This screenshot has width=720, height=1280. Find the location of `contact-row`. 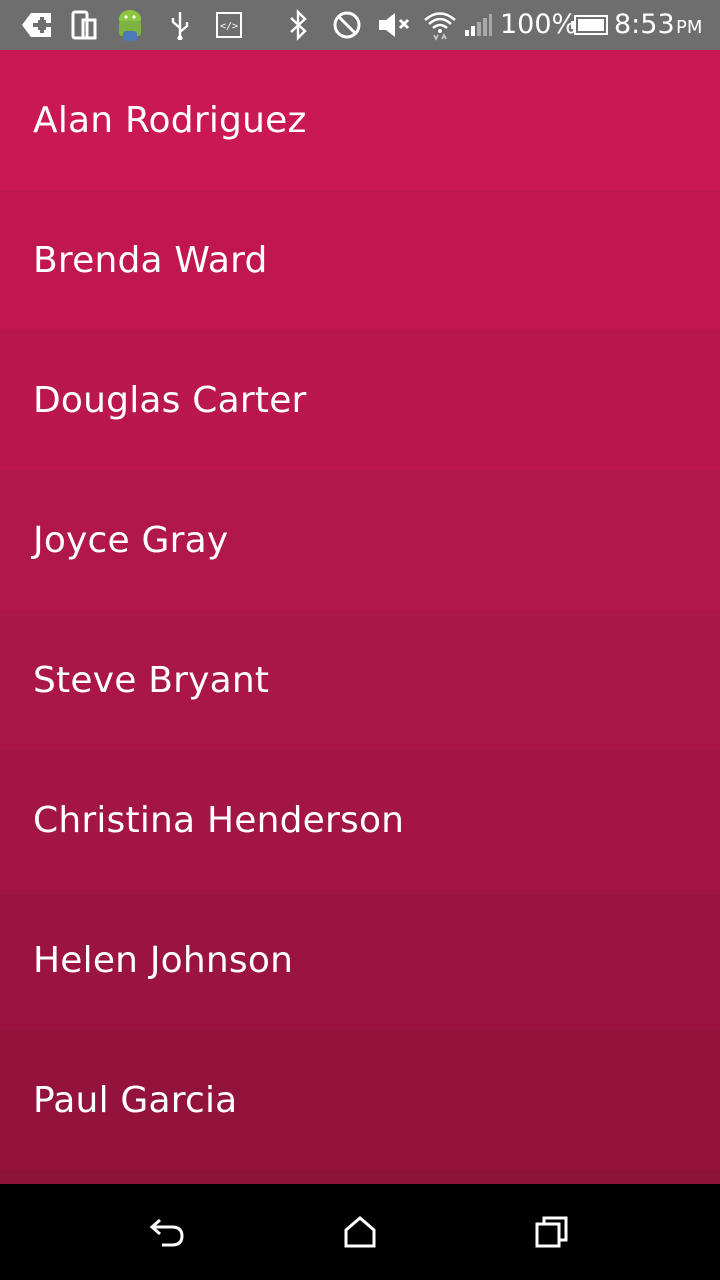

contact-row is located at coordinates (360, 1177).